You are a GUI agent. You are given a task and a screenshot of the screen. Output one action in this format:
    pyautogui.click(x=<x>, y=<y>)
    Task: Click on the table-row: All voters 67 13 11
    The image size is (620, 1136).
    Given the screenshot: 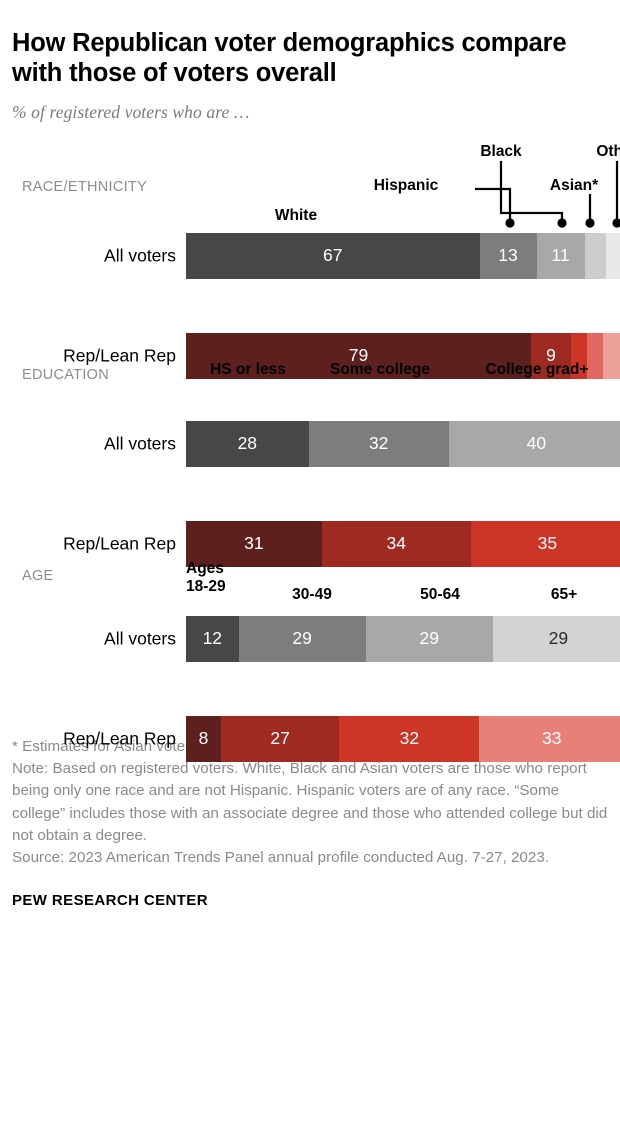 What is the action you would take?
    pyautogui.click(x=316, y=255)
    